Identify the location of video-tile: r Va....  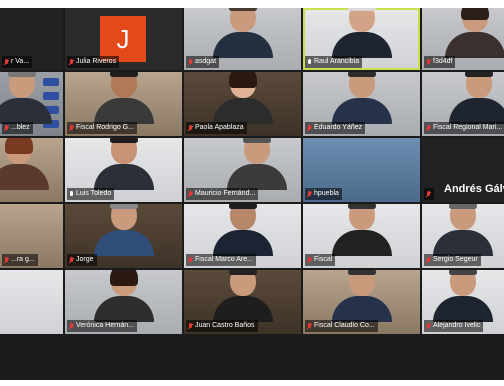
(31, 39).